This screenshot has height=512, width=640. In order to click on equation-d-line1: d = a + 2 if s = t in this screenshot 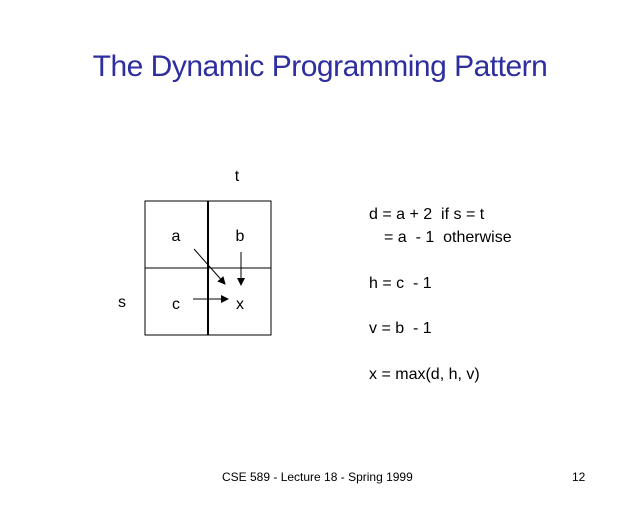, I will do `click(427, 214)`.